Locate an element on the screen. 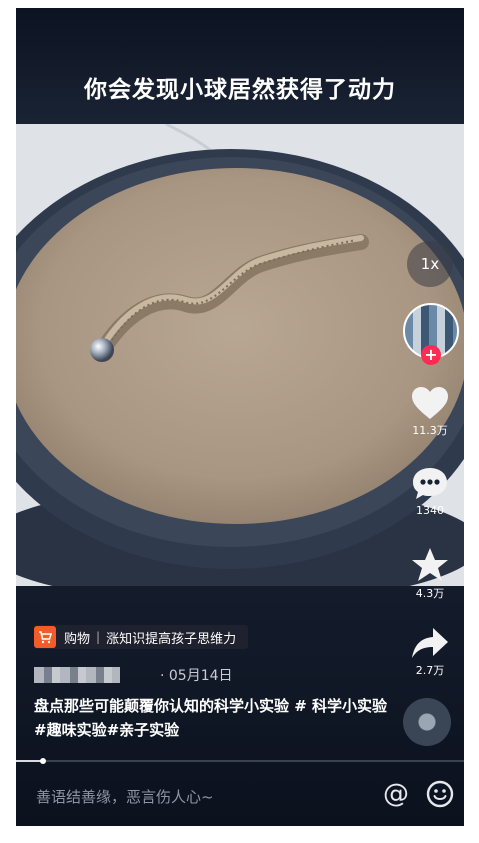 Image resolution: width=479 pixels, height=843 pixels. shop-label: 购物 is located at coordinates (77, 639).